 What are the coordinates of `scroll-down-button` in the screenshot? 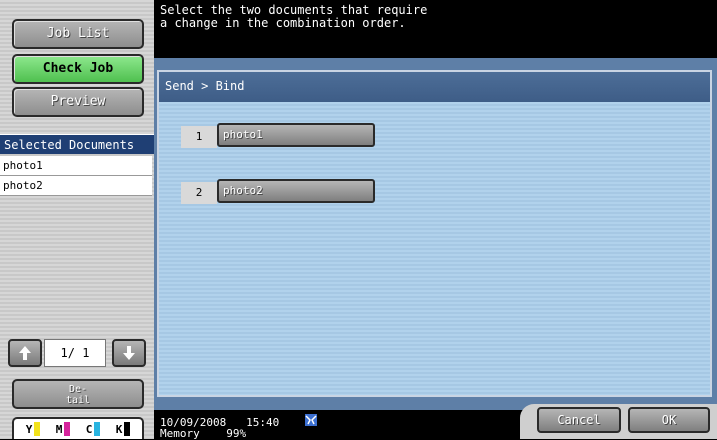 It's located at (129, 353).